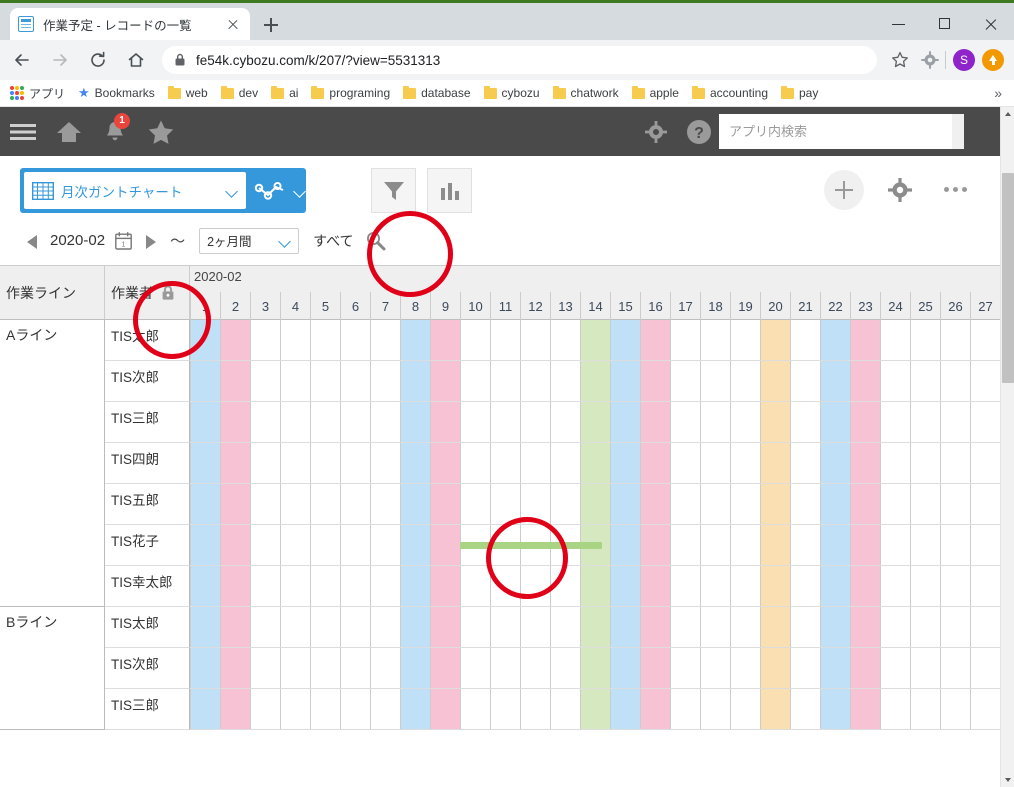 Image resolution: width=1014 pixels, height=787 pixels. What do you see at coordinates (500, 709) in the screenshot?
I see `table-row: TIS三郎` at bounding box center [500, 709].